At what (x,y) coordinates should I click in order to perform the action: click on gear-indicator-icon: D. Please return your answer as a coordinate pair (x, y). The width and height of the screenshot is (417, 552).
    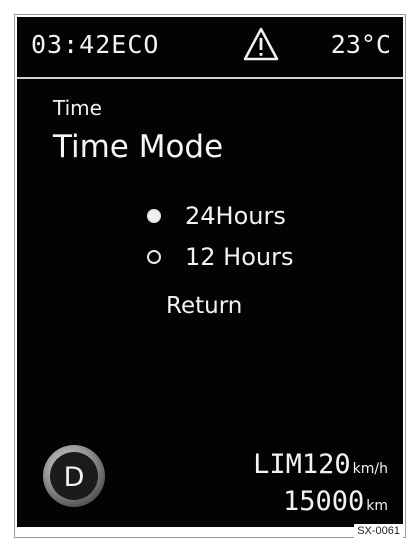
    Looking at the image, I should click on (74, 476).